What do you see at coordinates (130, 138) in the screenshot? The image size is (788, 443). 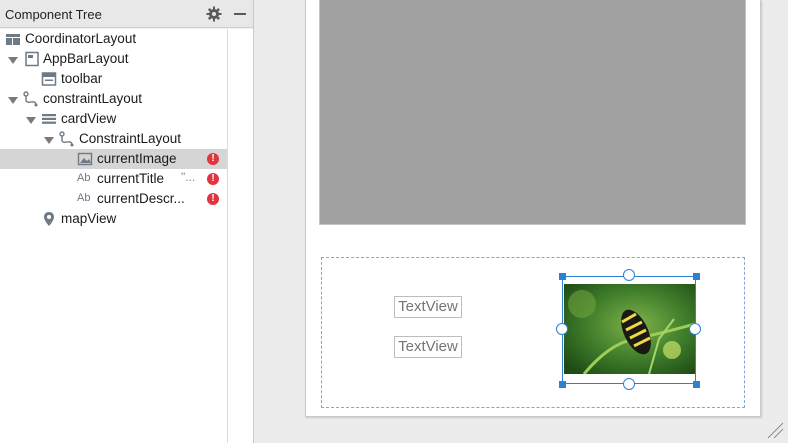 I see `tree-item-label: ConstraintLayout` at bounding box center [130, 138].